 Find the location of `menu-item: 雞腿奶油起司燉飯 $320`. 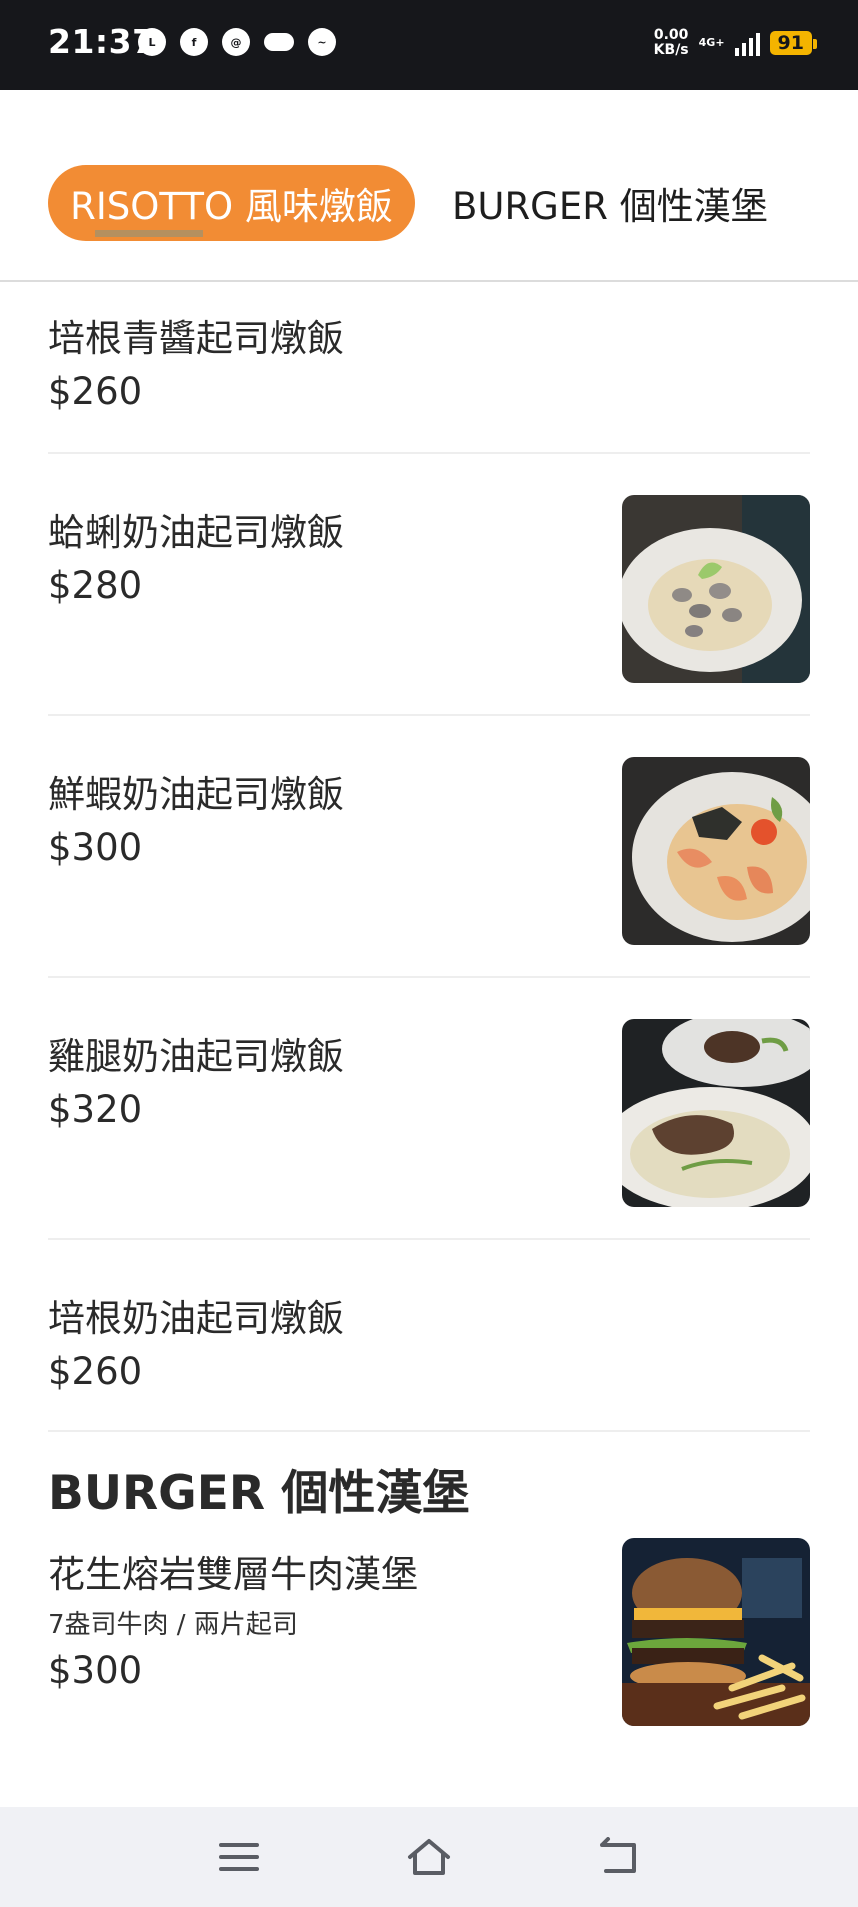

menu-item: 雞腿奶油起司燉飯 $320 is located at coordinates (429, 1109).